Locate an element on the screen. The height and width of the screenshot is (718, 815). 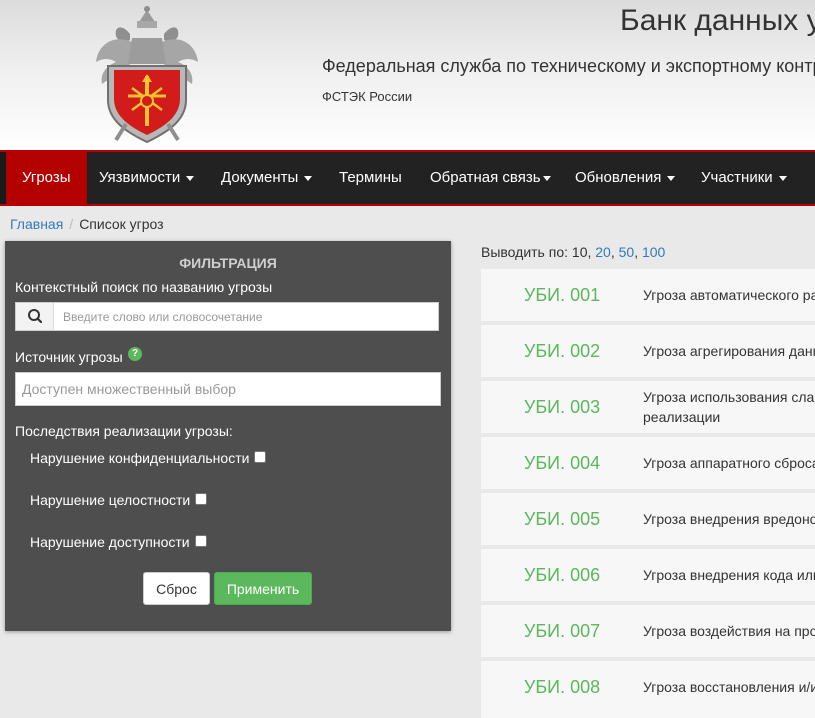
apply-button: Применить is located at coordinates (263, 588).